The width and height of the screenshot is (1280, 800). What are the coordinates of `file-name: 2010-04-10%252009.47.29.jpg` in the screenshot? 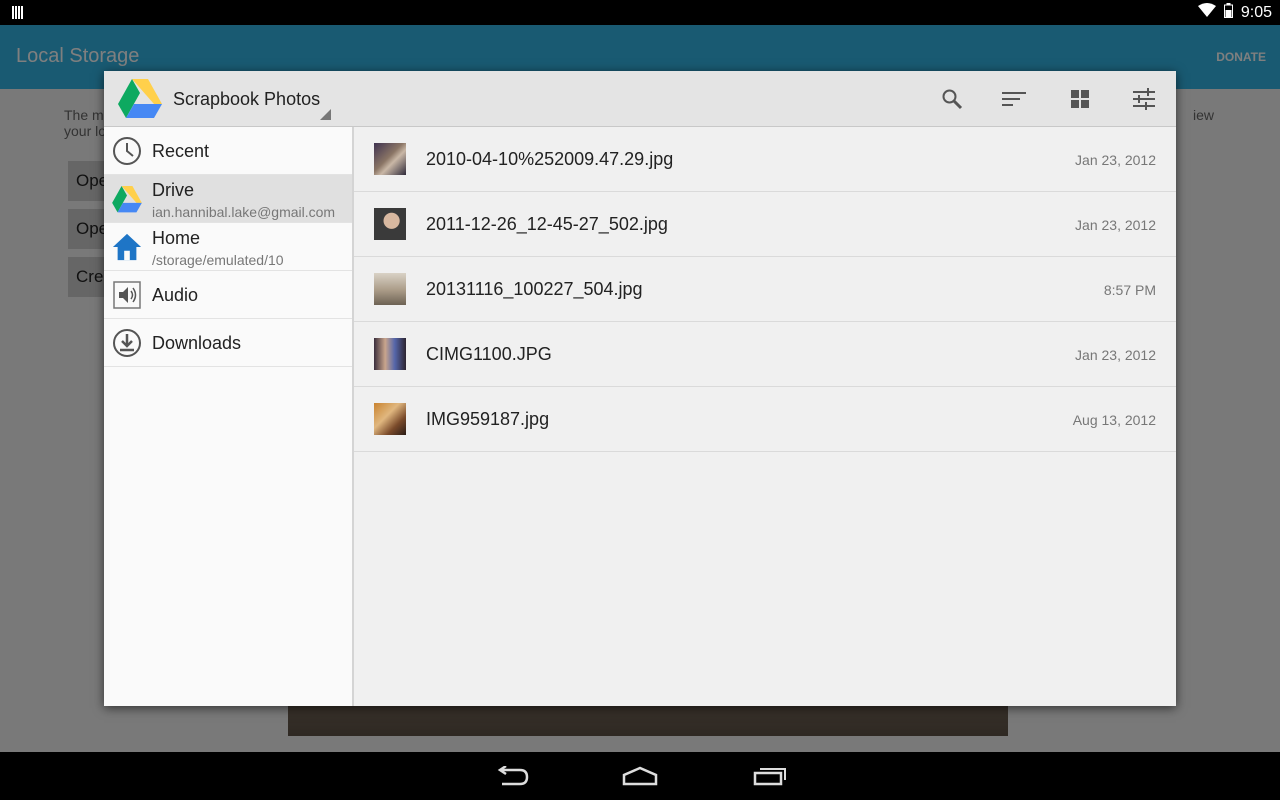 It's located at (550, 159).